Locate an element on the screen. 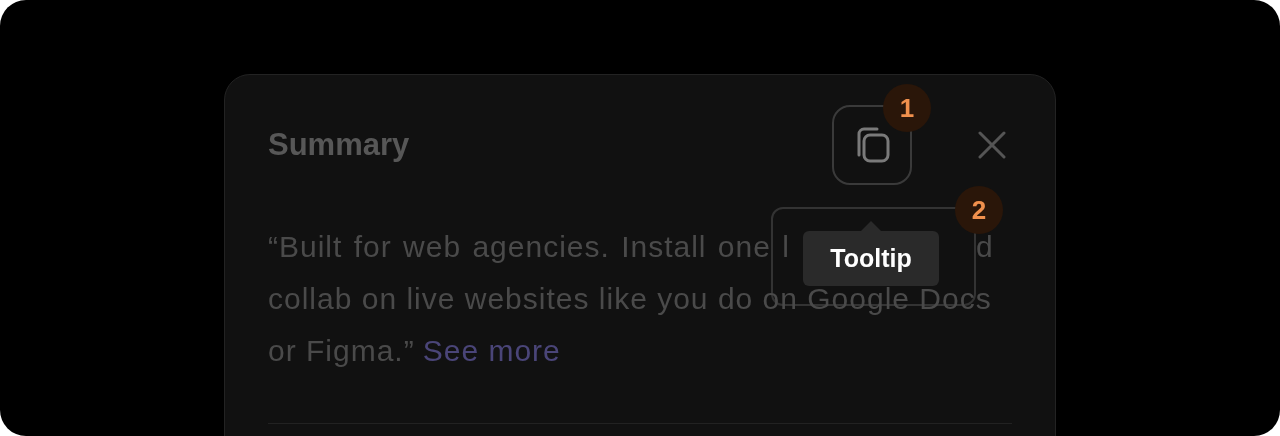 The height and width of the screenshot is (436, 1280). see-more-link: See more is located at coordinates (491, 351).